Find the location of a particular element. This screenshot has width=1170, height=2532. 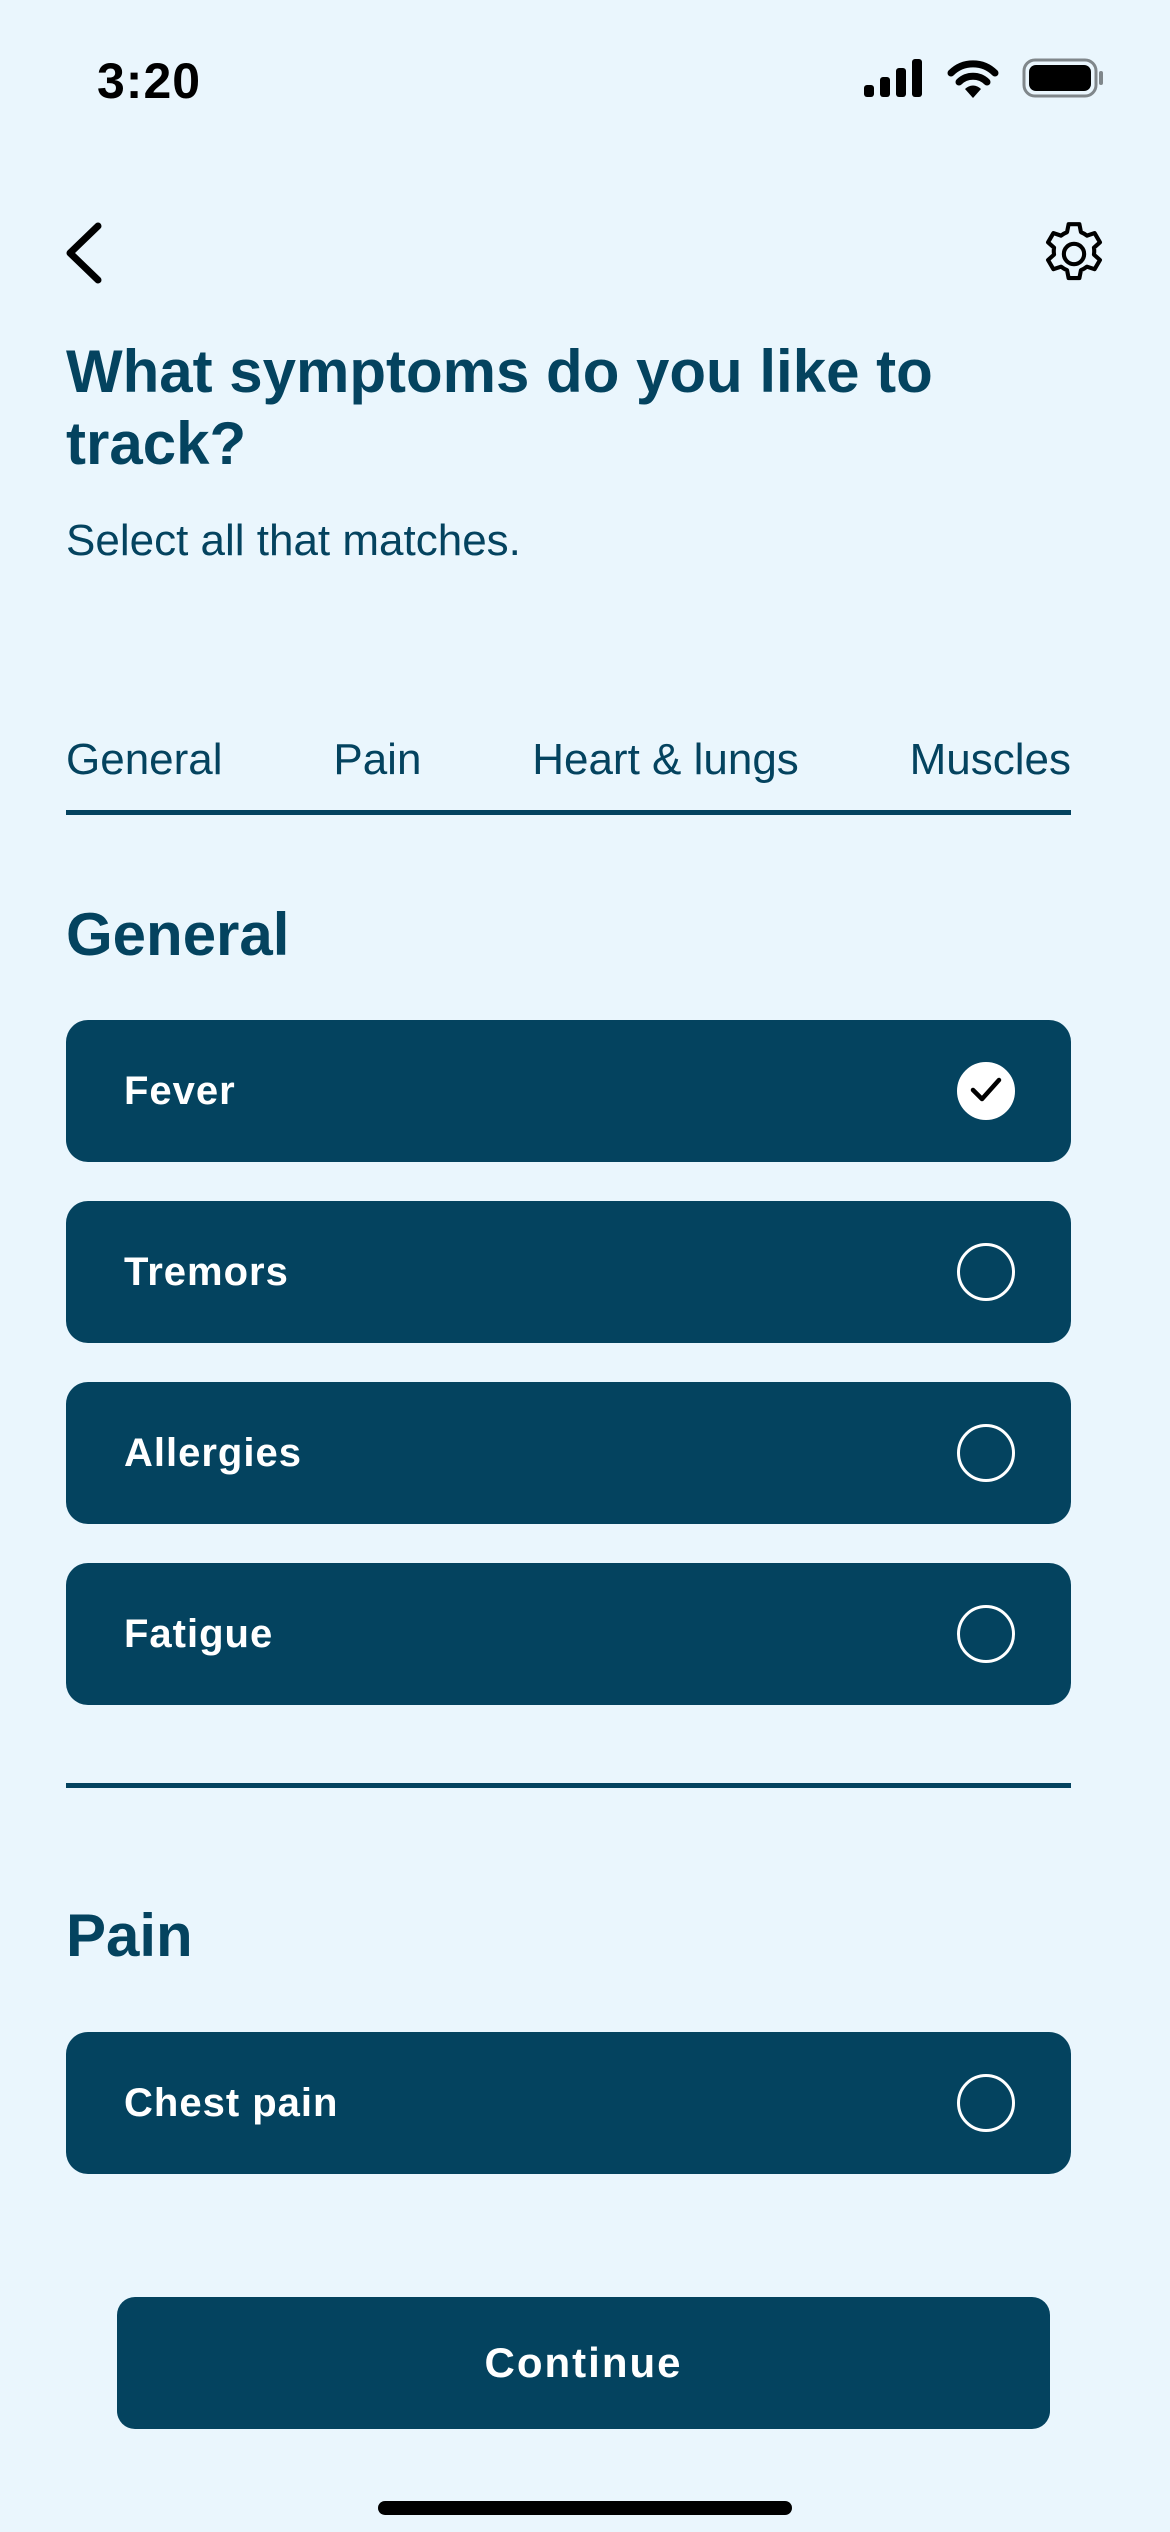

wifi-icon is located at coordinates (973, 78).